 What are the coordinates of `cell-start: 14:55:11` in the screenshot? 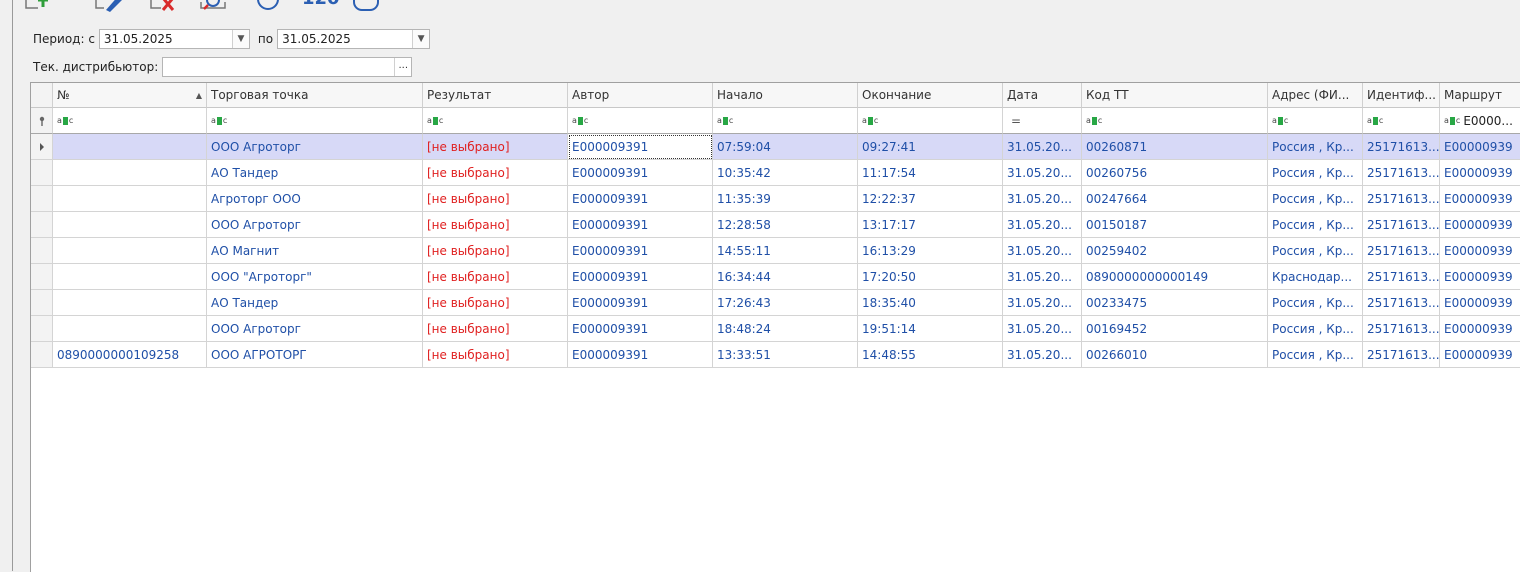 It's located at (785, 251).